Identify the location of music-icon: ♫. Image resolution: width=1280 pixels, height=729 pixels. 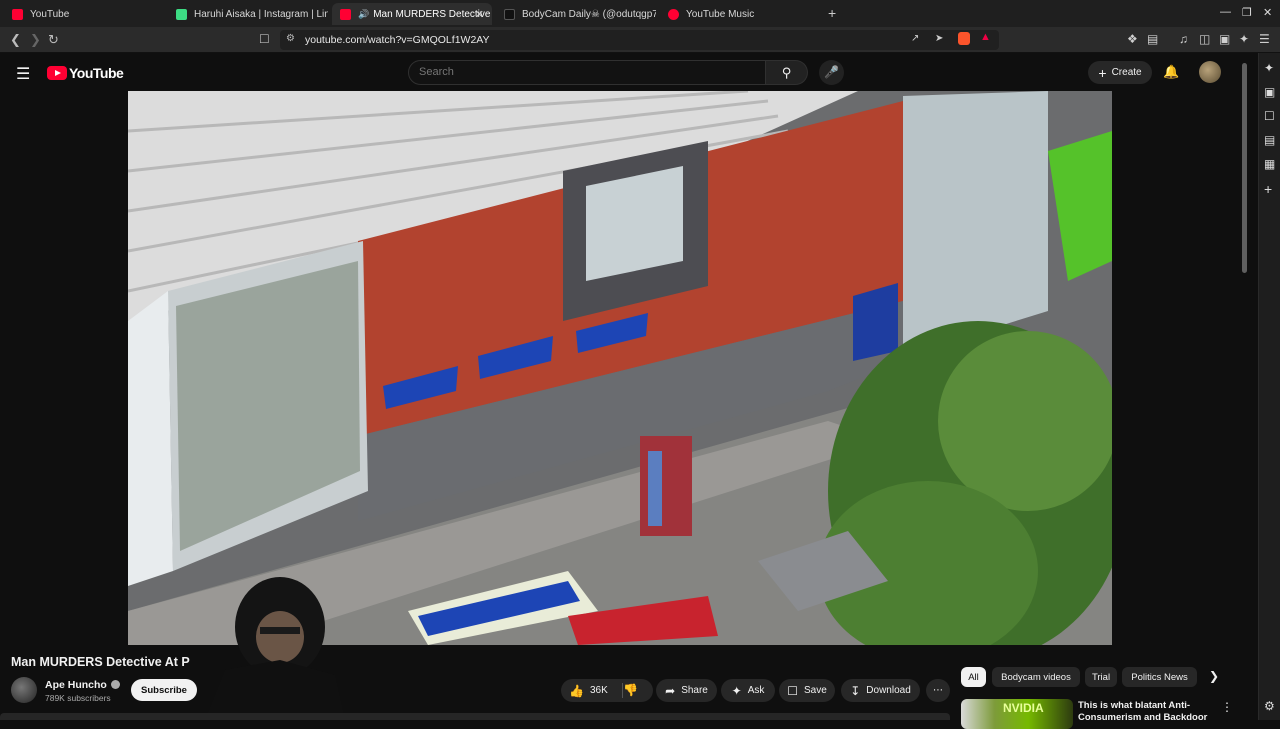
(1183, 39).